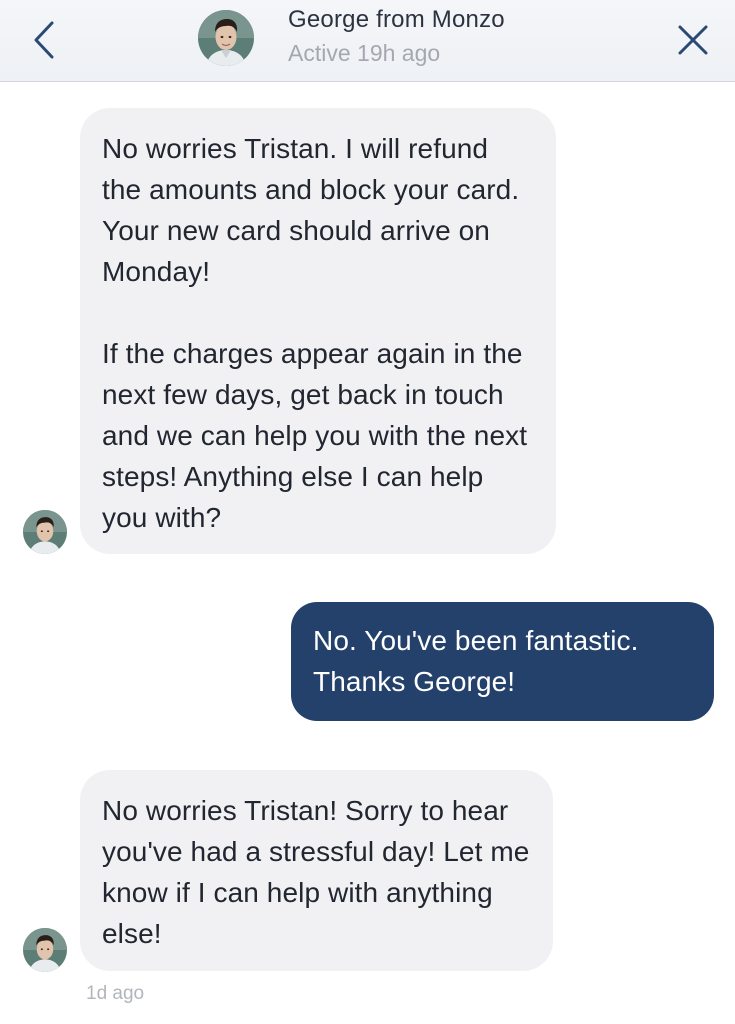 Image resolution: width=735 pixels, height=1024 pixels. I want to click on close-icon, so click(693, 40).